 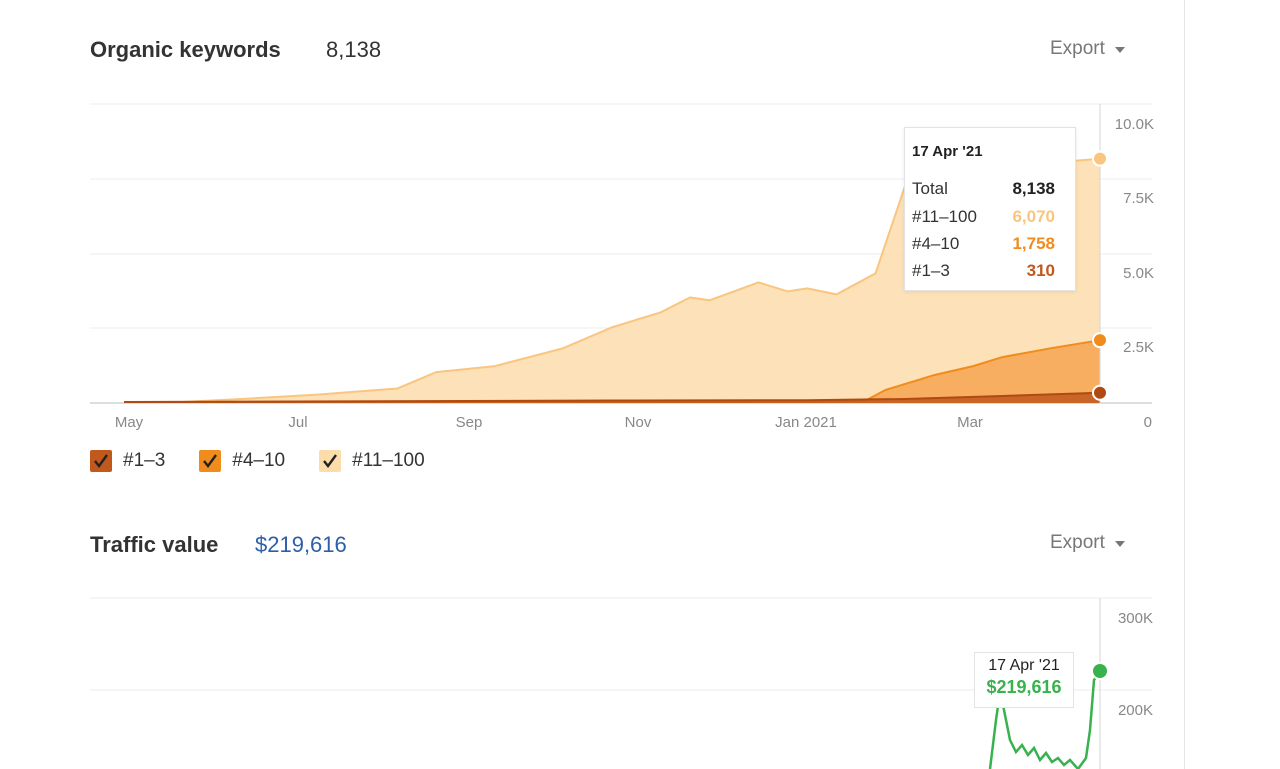 I want to click on keywords-legend: #1–3 #4–10 #11–100, so click(x=257, y=461).